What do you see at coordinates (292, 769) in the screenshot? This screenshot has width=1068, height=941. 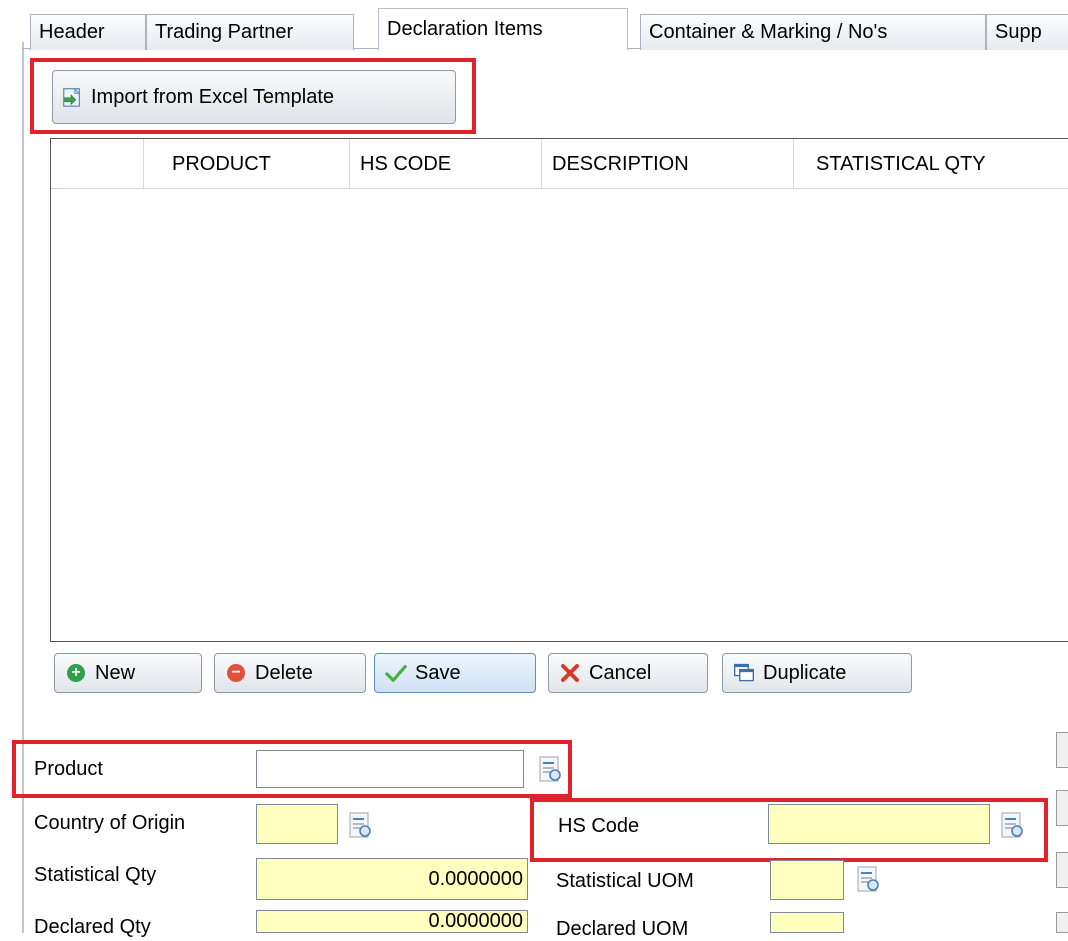 I see `highlight-product-field` at bounding box center [292, 769].